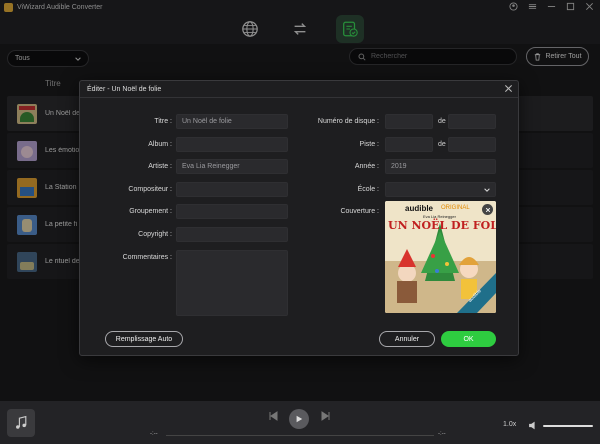 This screenshot has width=600, height=444. I want to click on disc-number-field, so click(409, 121).